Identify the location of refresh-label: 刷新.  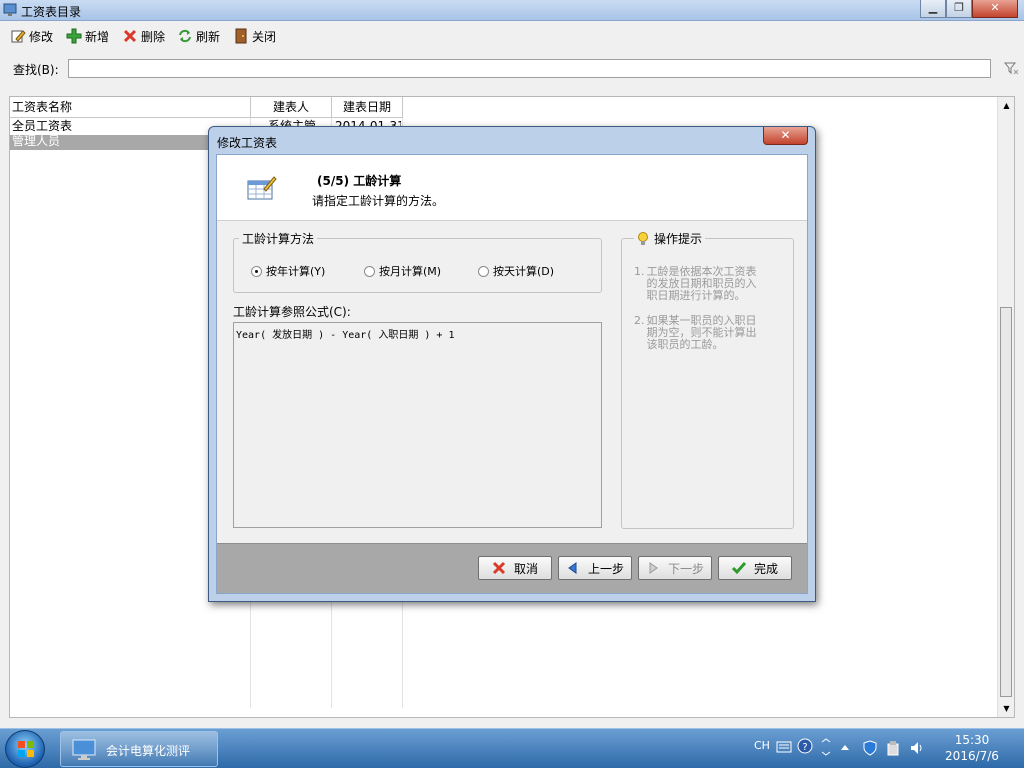
(208, 36).